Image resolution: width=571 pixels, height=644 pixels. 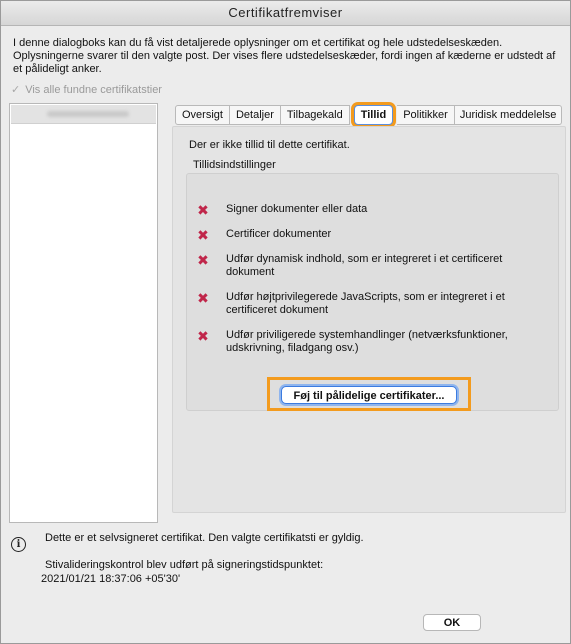 What do you see at coordinates (452, 622) in the screenshot?
I see `ok-button: OK` at bounding box center [452, 622].